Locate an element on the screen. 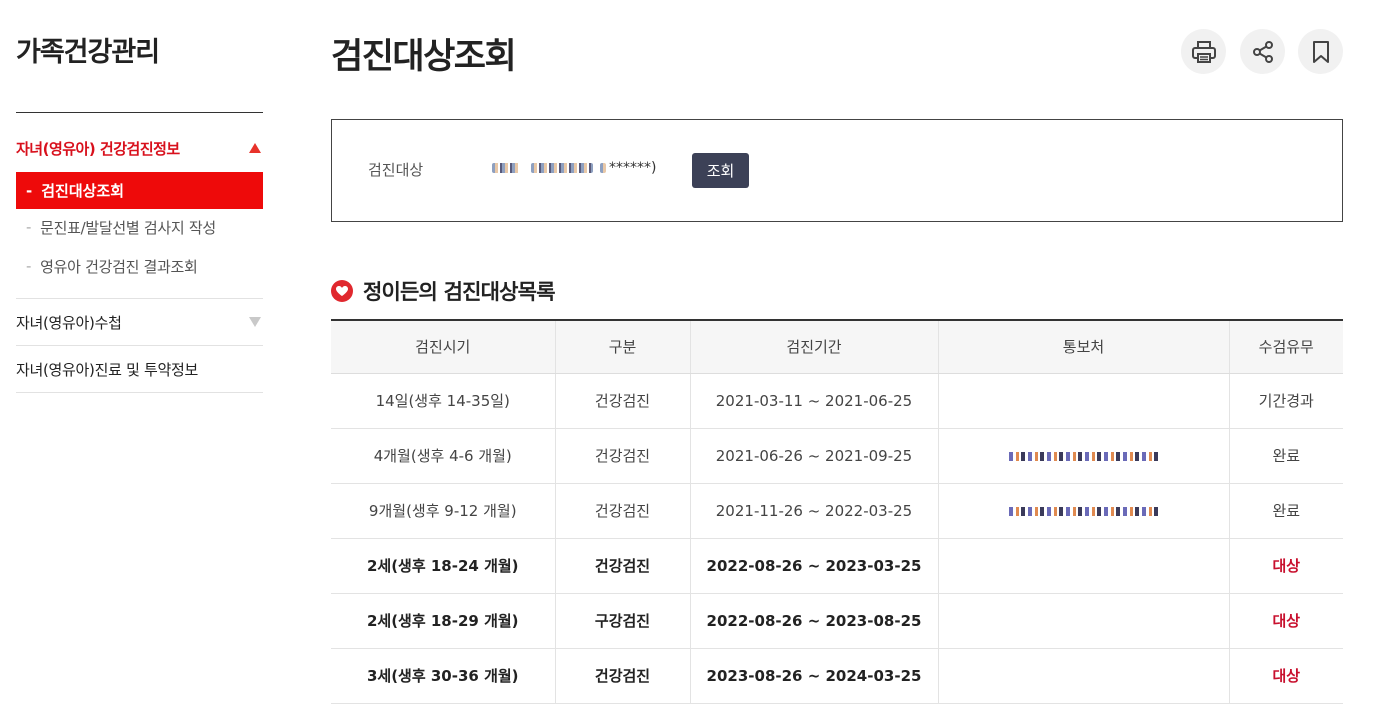 The image size is (1378, 706). cell-timing: 2세(생후 18-29 개월) is located at coordinates (443, 621).